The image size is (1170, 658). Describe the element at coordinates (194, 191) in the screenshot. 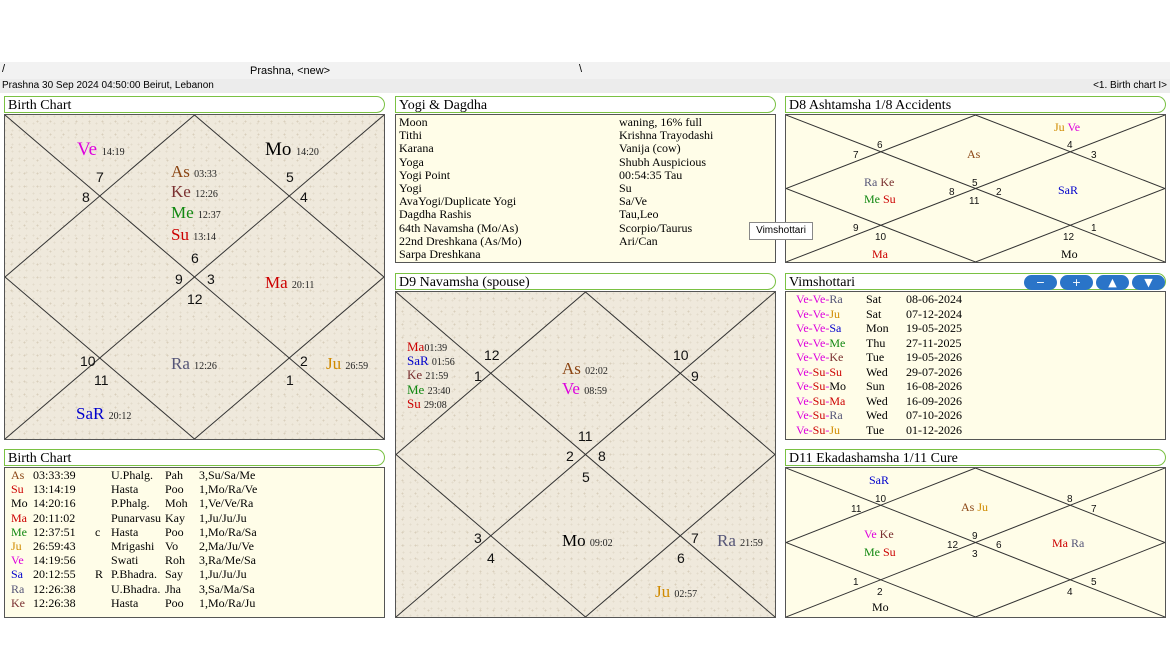

I see `planet-ke: Ke 12:26` at that location.